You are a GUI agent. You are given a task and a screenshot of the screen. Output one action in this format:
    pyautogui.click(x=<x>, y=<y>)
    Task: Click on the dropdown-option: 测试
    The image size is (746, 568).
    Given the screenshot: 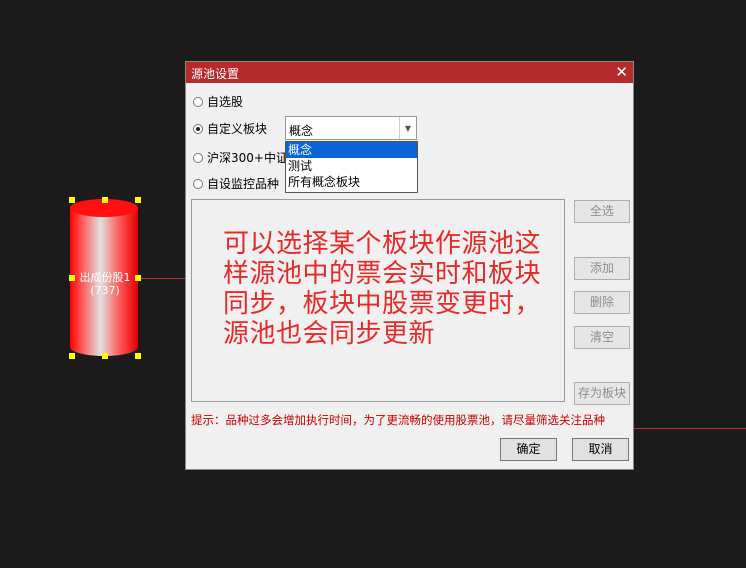 What is the action you would take?
    pyautogui.click(x=351, y=166)
    